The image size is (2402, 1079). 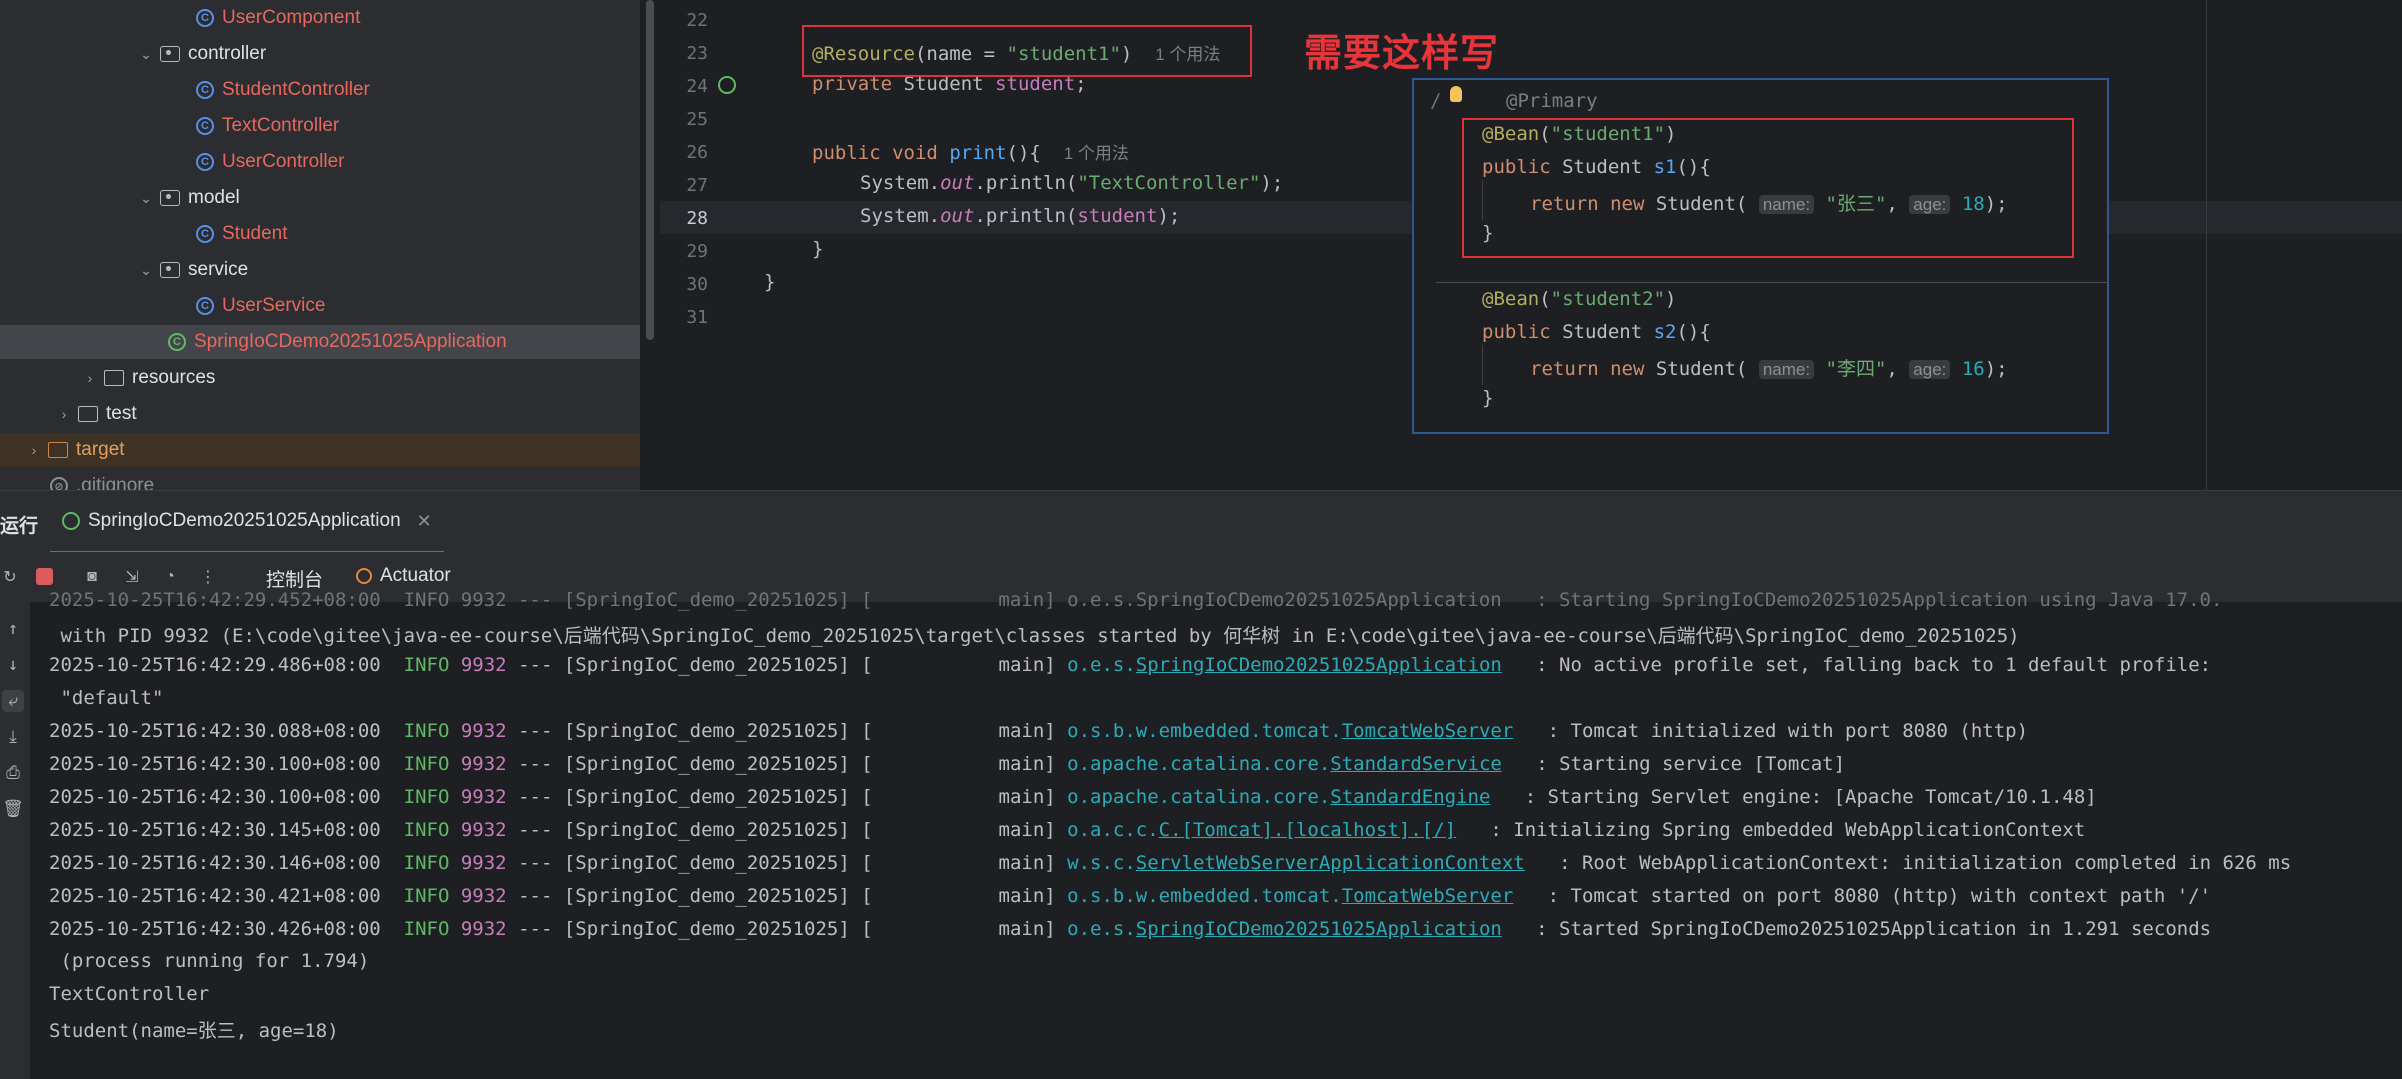 What do you see at coordinates (320, 450) in the screenshot?
I see `tree-item-target: › target` at bounding box center [320, 450].